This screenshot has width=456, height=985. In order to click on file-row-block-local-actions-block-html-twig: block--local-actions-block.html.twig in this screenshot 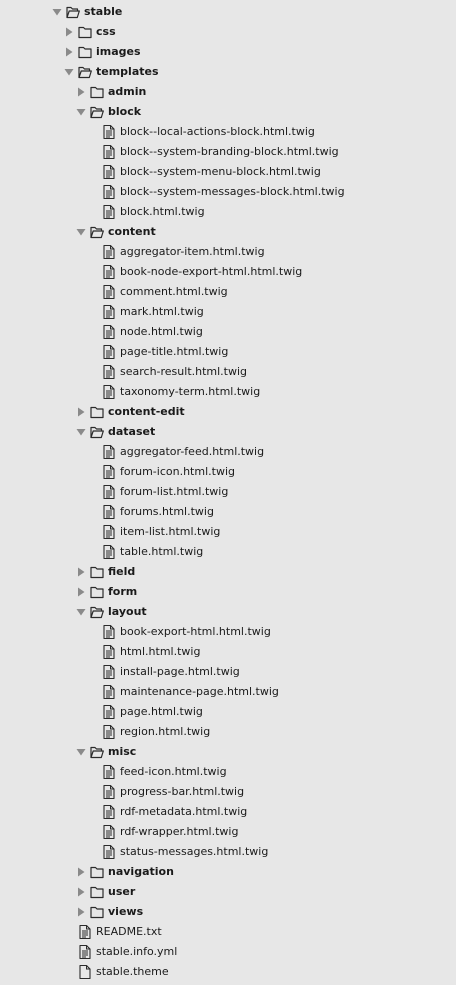, I will do `click(228, 132)`.